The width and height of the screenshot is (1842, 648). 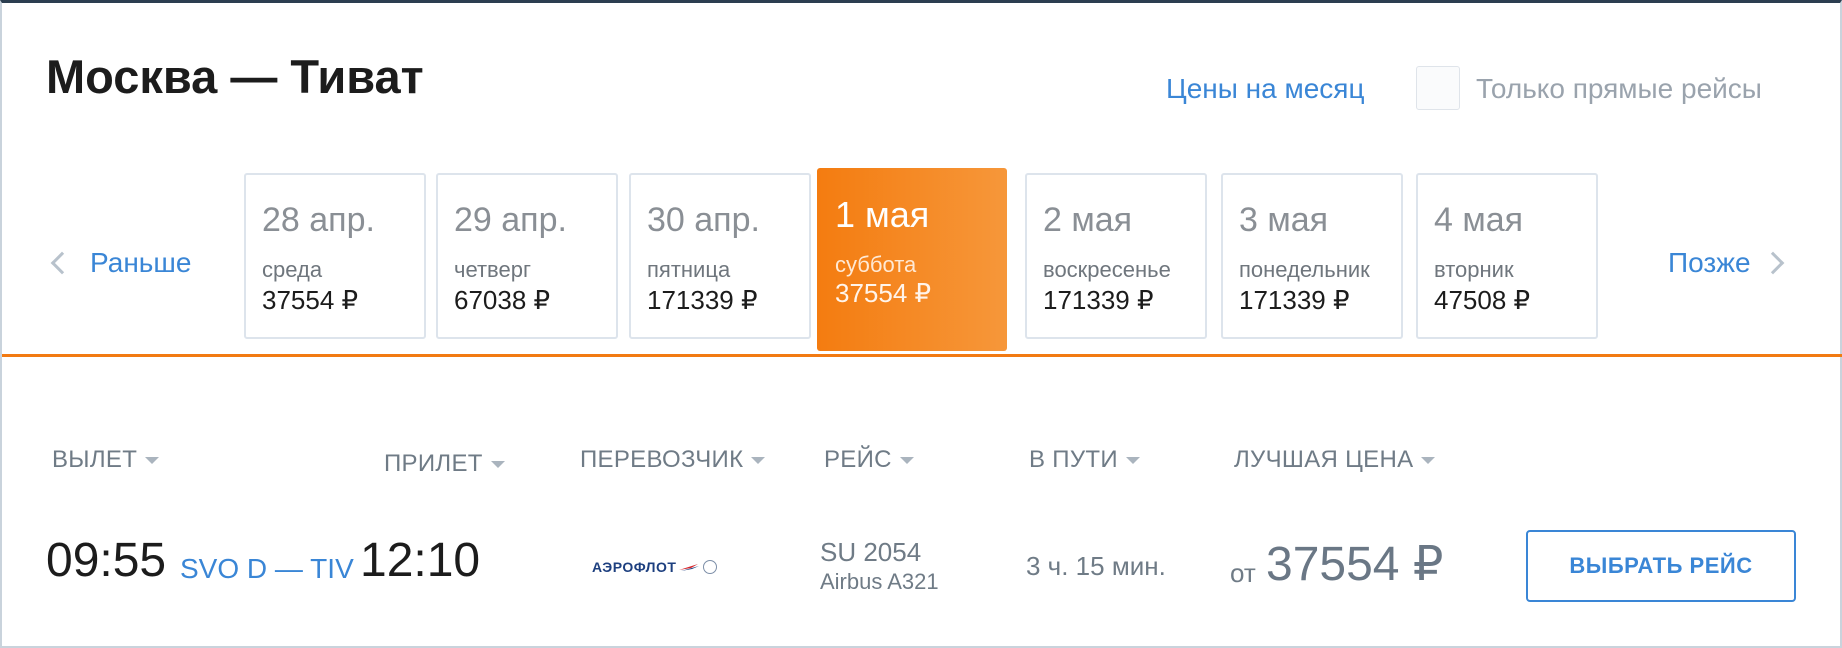 I want to click on date-card: 4 мая вторник 47508 ₽, so click(x=1507, y=256).